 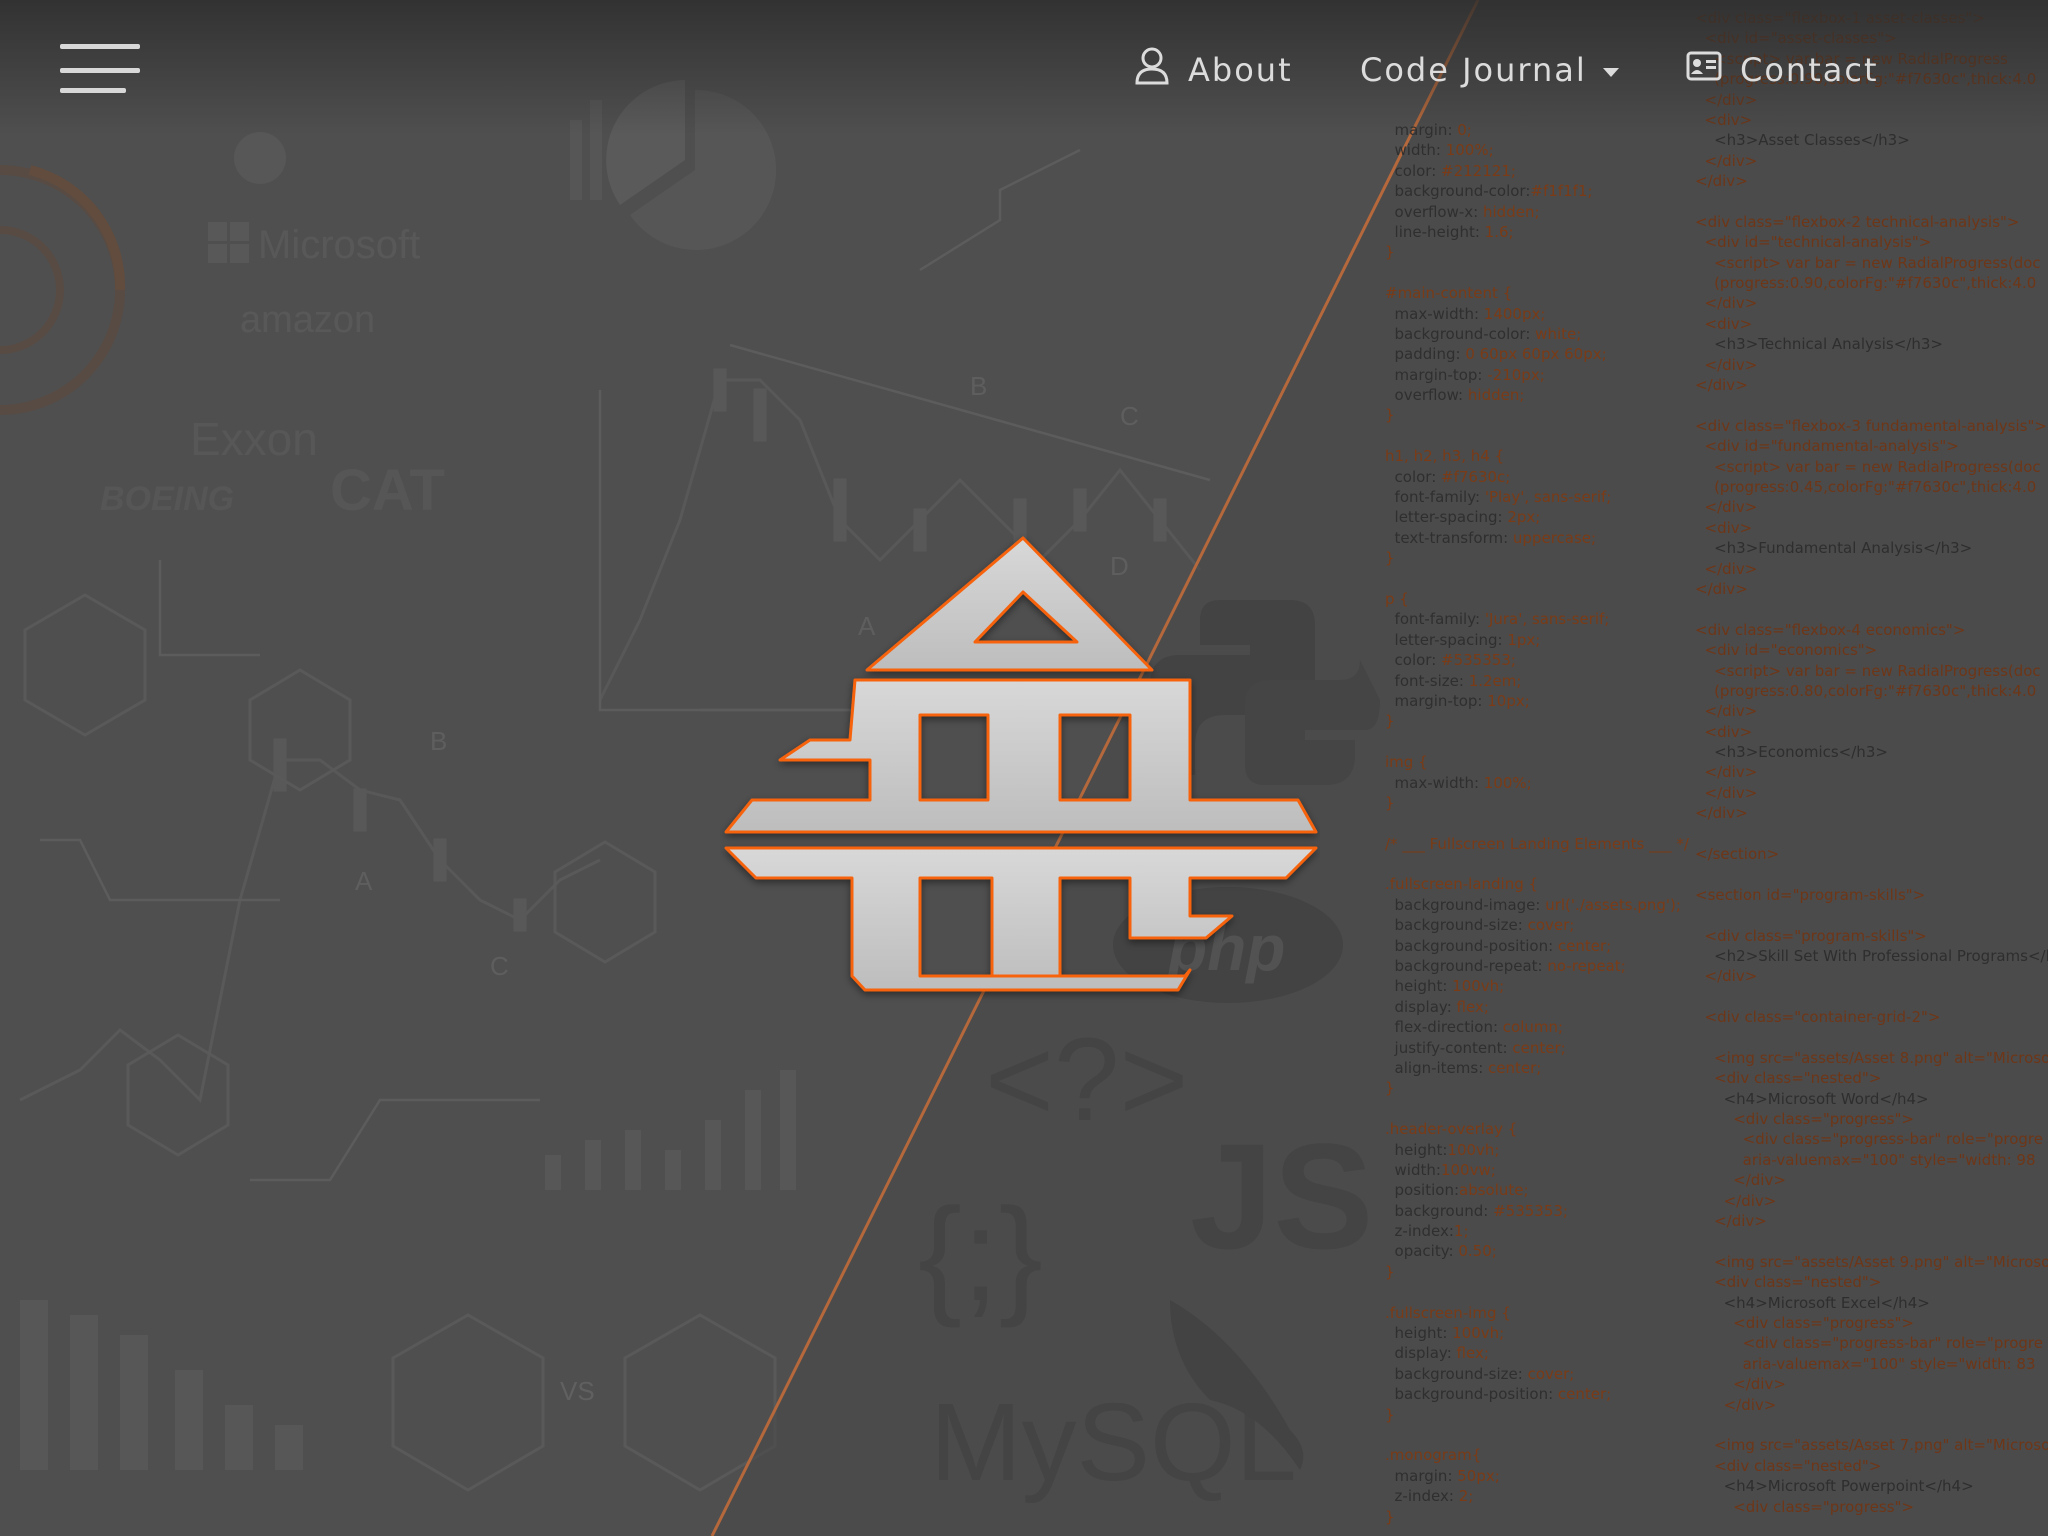 What do you see at coordinates (1489, 191) in the screenshot?
I see `css-code-line: background-color:#f1f1f1;` at bounding box center [1489, 191].